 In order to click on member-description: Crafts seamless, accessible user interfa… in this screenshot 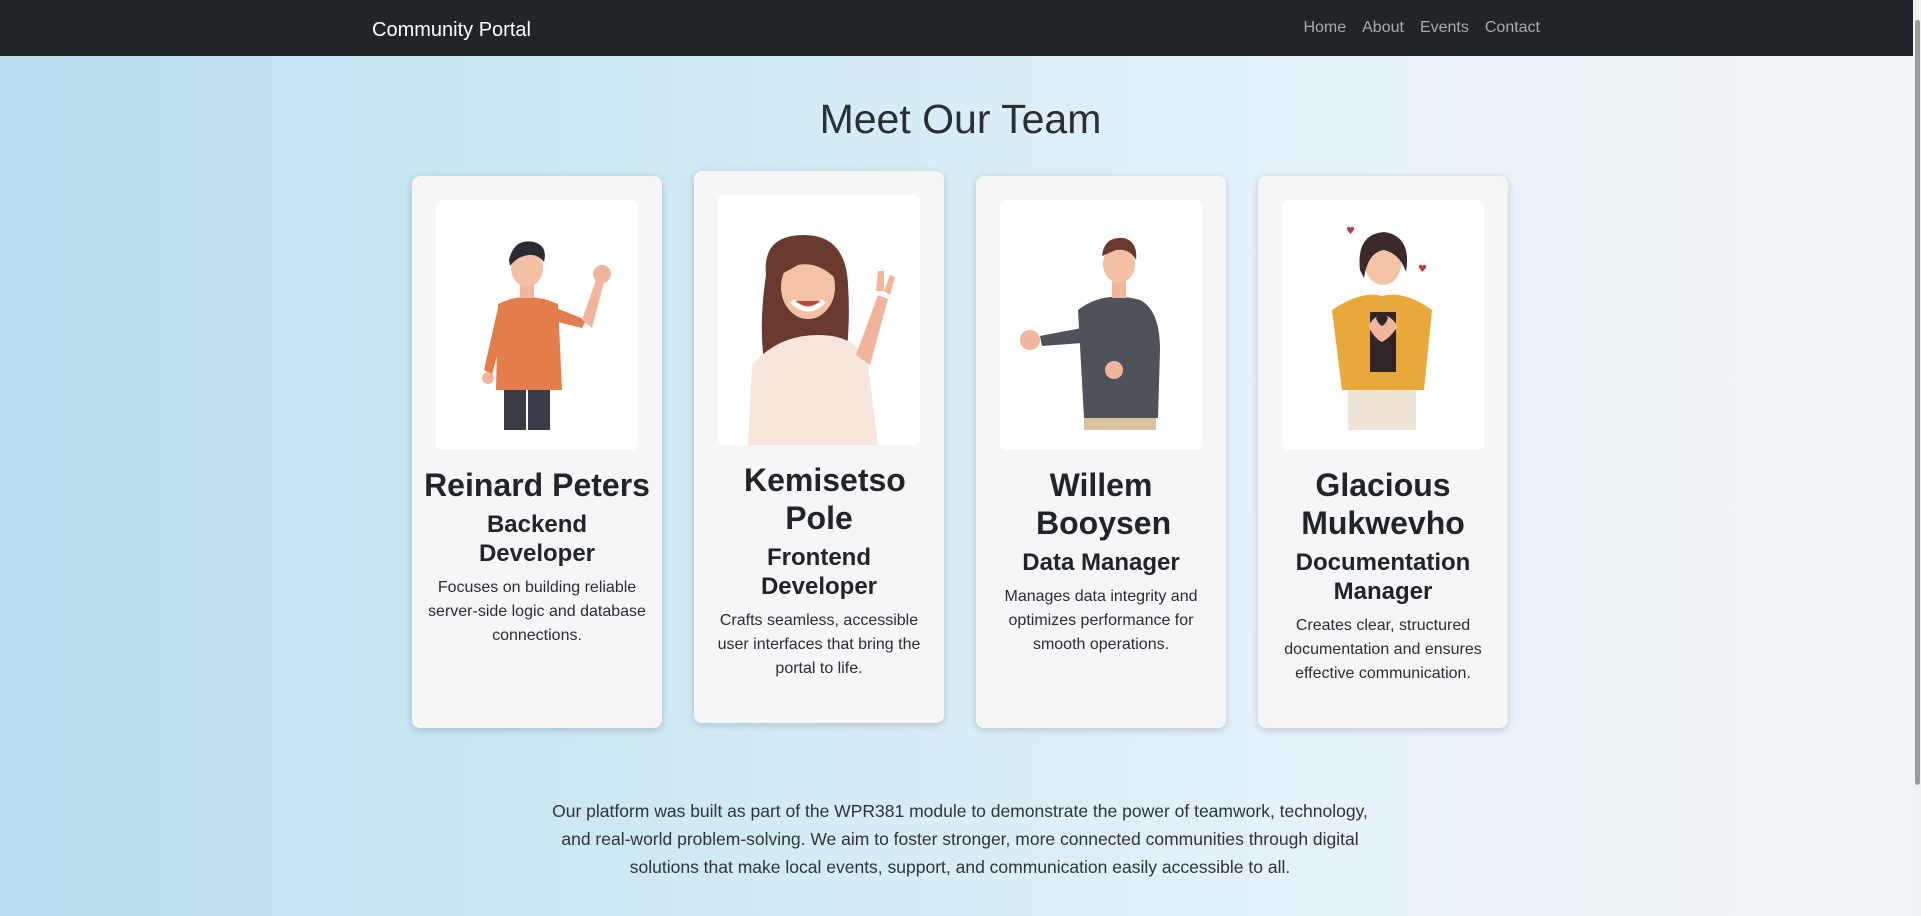, I will do `click(819, 644)`.